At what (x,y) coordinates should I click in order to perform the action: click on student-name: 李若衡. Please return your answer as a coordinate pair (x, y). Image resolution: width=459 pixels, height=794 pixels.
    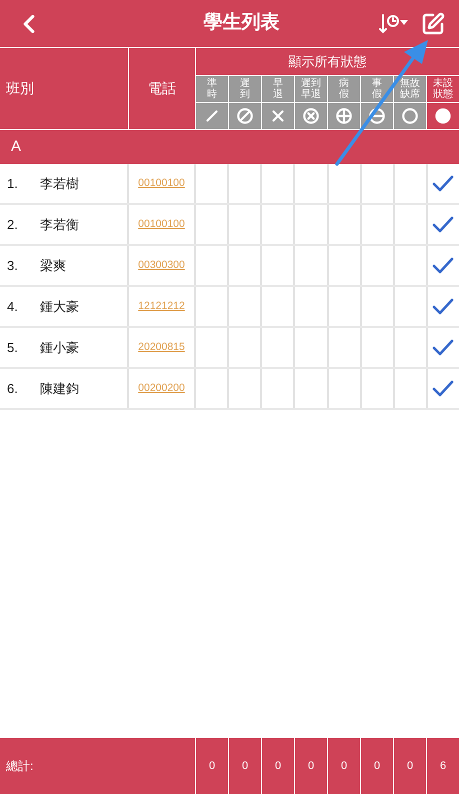
    Looking at the image, I should click on (59, 225).